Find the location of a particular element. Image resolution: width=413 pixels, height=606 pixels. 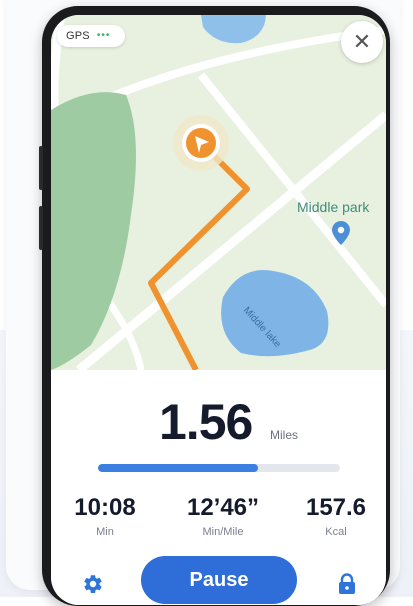

stat-calories: 157.6 Kcal is located at coordinates (336, 516).